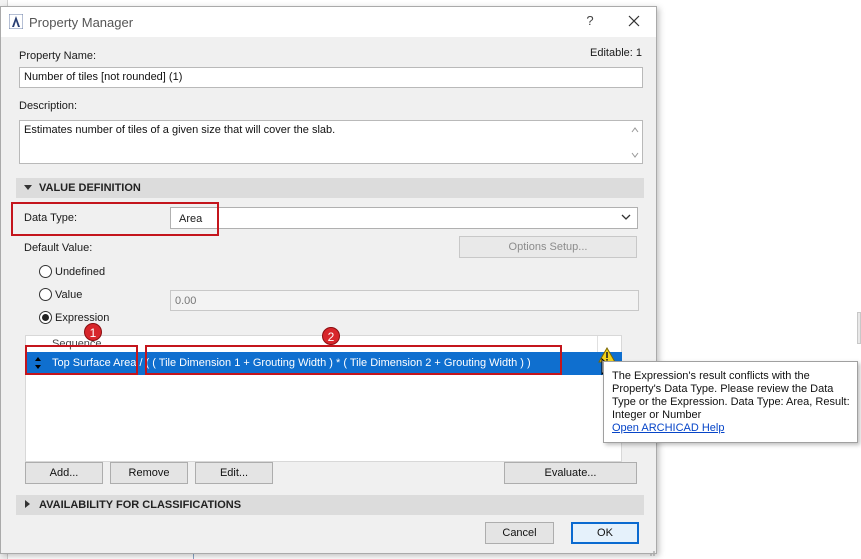 The width and height of the screenshot is (861, 559). I want to click on availability-title: AVAILABILITY FOR CLASSIFICATIONS, so click(140, 505).